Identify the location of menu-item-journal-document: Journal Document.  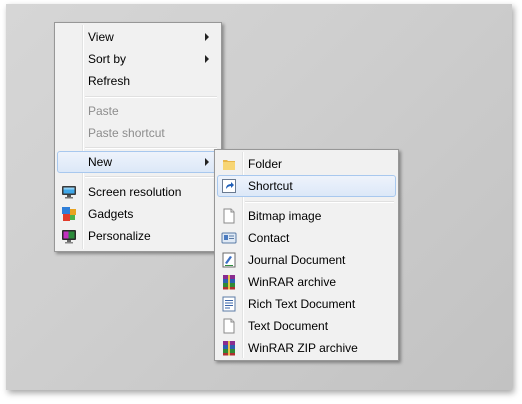
(306, 260).